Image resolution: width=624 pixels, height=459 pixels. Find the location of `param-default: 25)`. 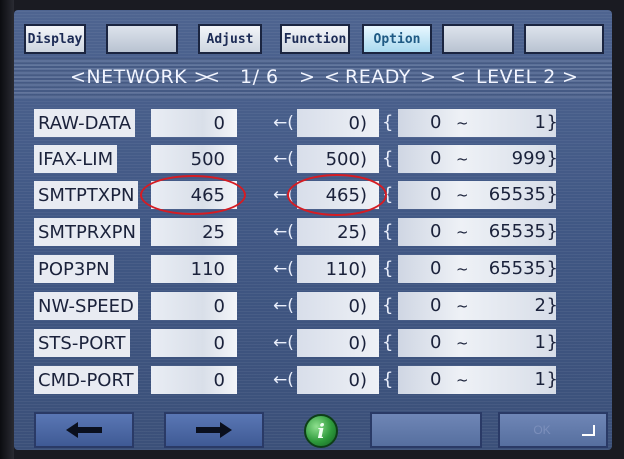

param-default: 25) is located at coordinates (338, 232).